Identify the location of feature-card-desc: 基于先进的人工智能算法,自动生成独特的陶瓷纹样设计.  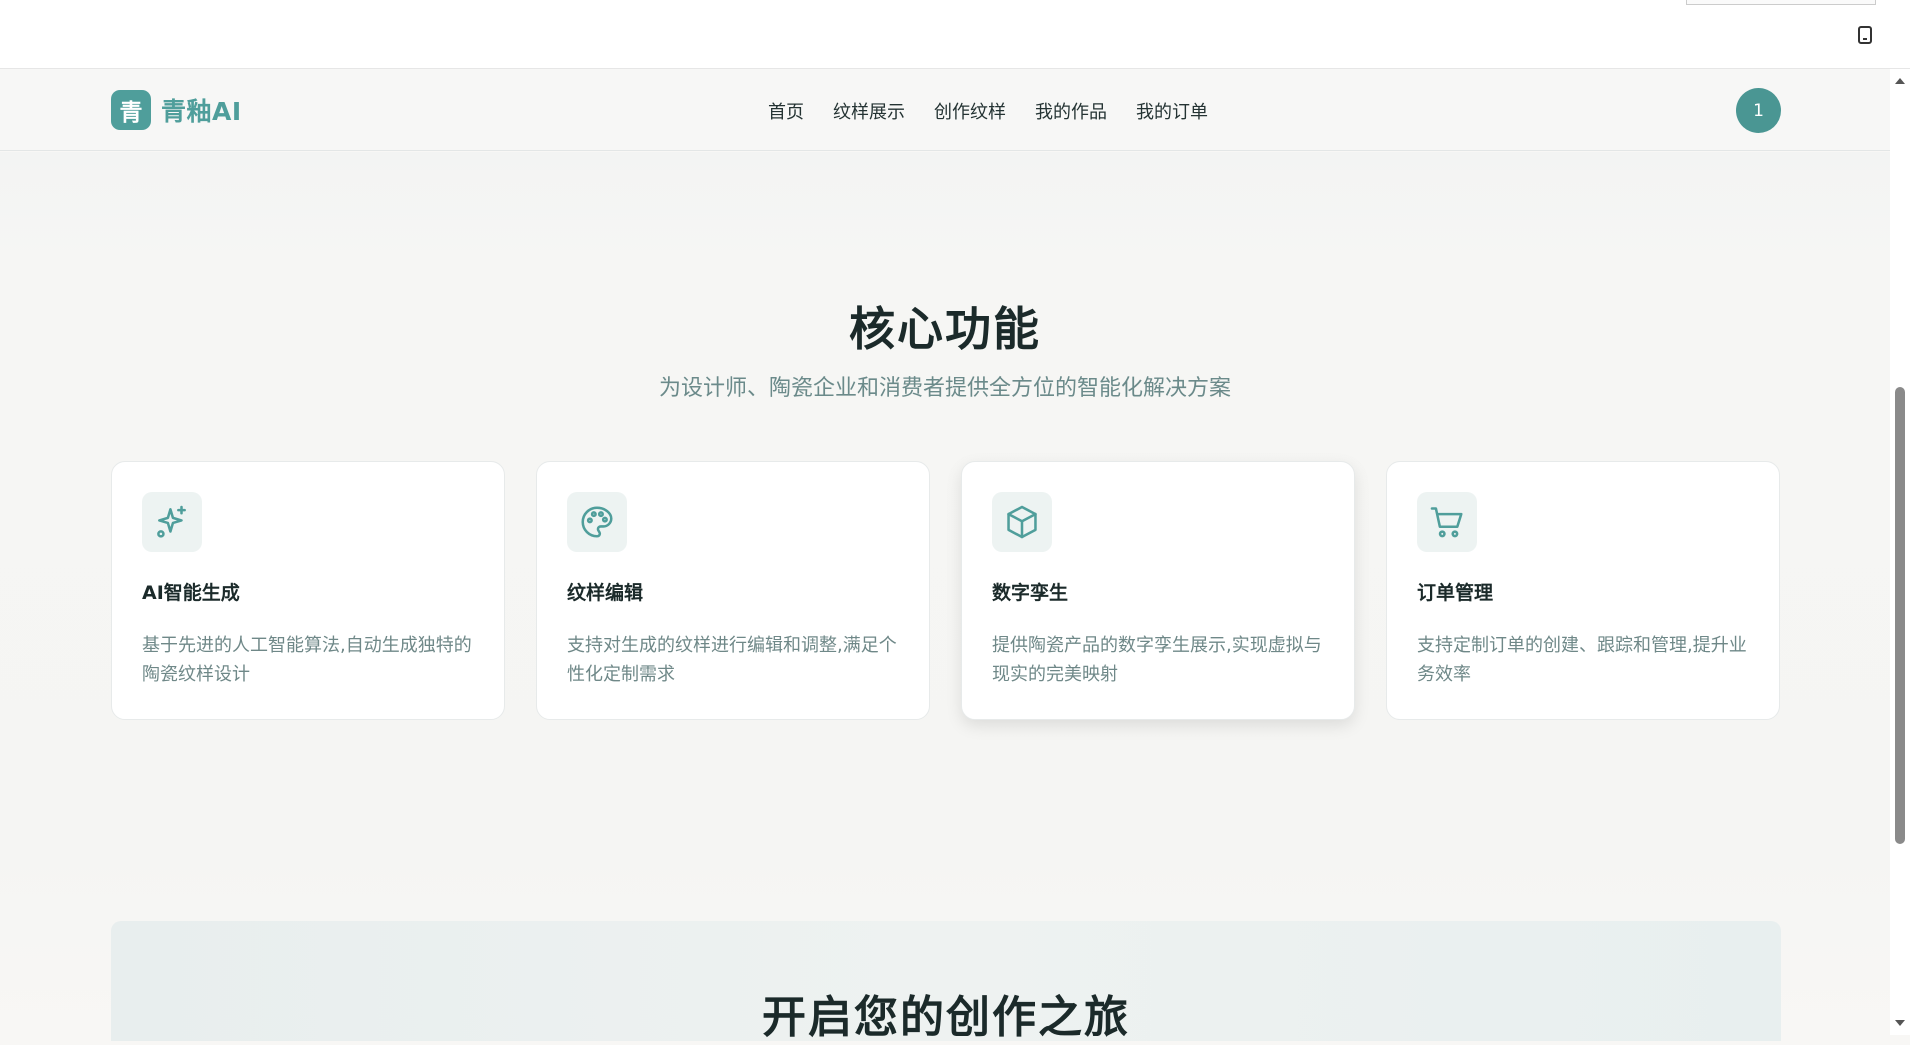
(307, 660).